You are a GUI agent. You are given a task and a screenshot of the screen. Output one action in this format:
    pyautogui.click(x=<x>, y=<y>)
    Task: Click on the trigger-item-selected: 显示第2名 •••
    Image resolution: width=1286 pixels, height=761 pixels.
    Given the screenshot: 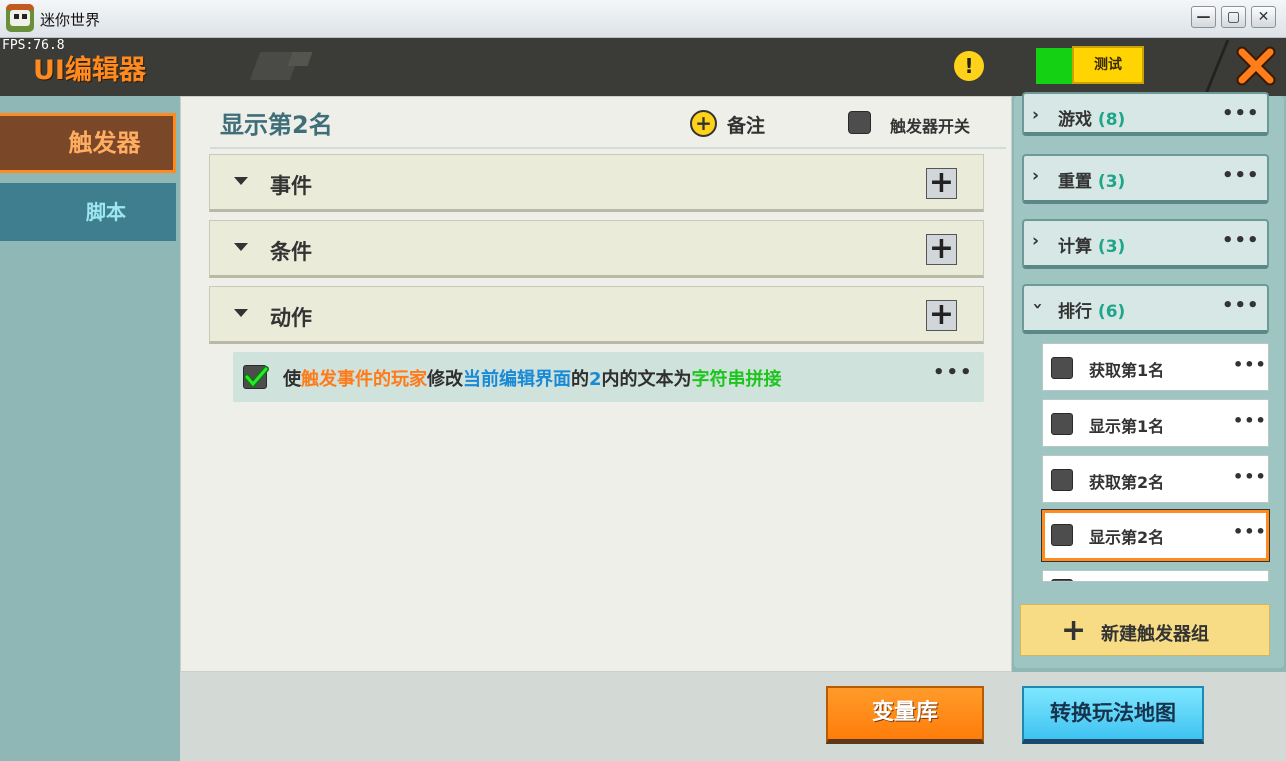 What is the action you would take?
    pyautogui.click(x=1155, y=535)
    